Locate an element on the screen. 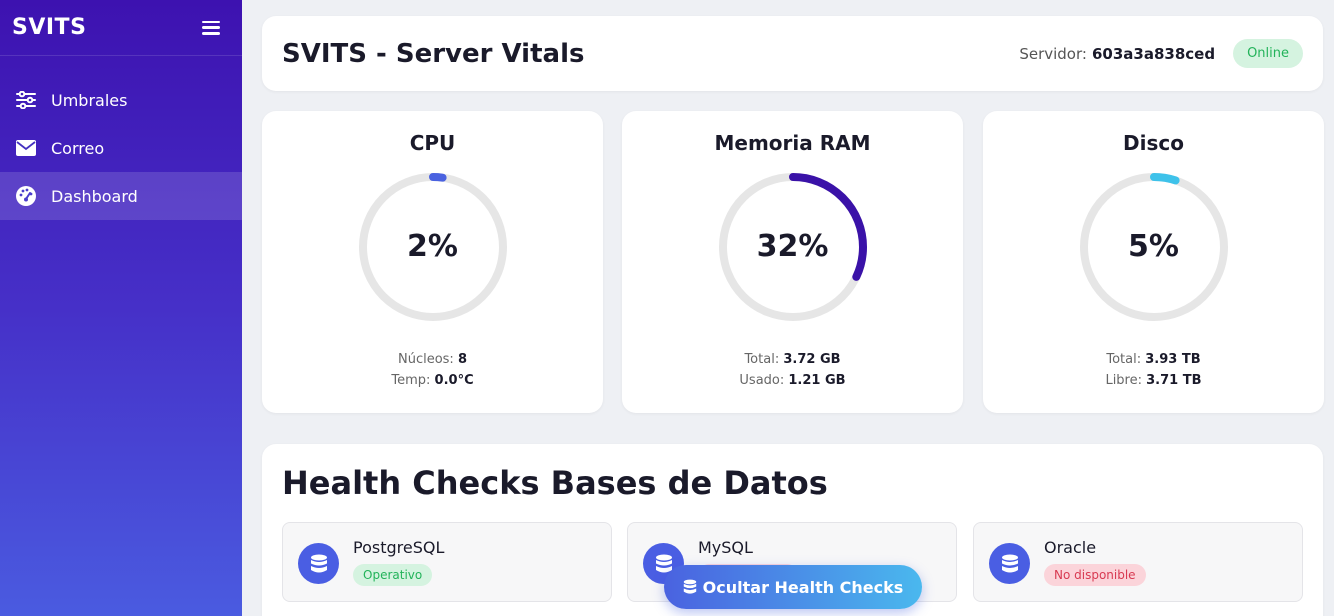  ram-gauge: 32% is located at coordinates (793, 247).